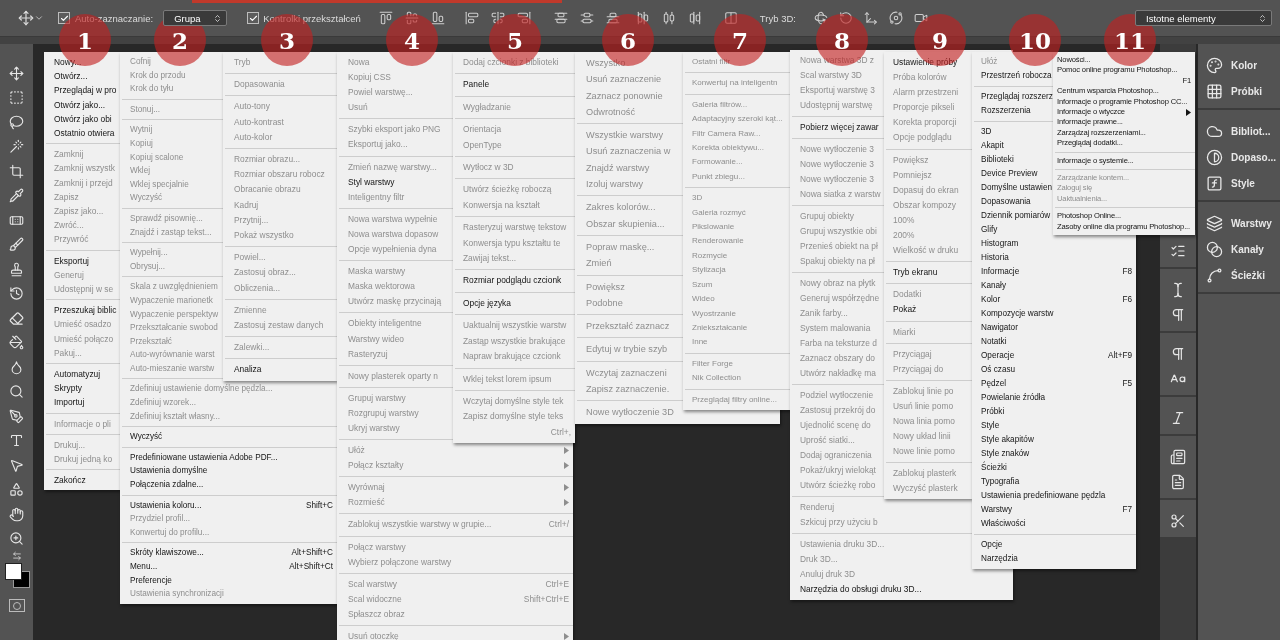  I want to click on distribute-right-icon, so click(694, 18).